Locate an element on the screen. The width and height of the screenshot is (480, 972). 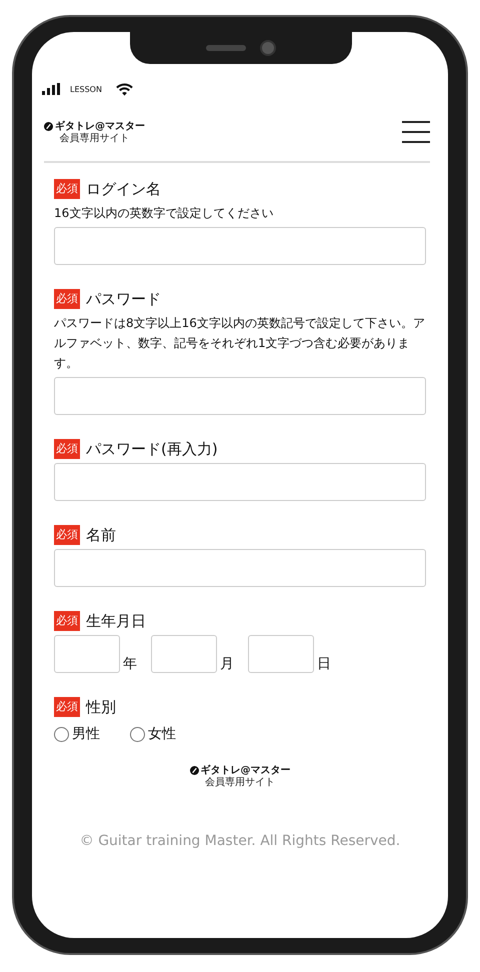
field-hint: 16文字以内の英数字で設定してください is located at coordinates (164, 213).